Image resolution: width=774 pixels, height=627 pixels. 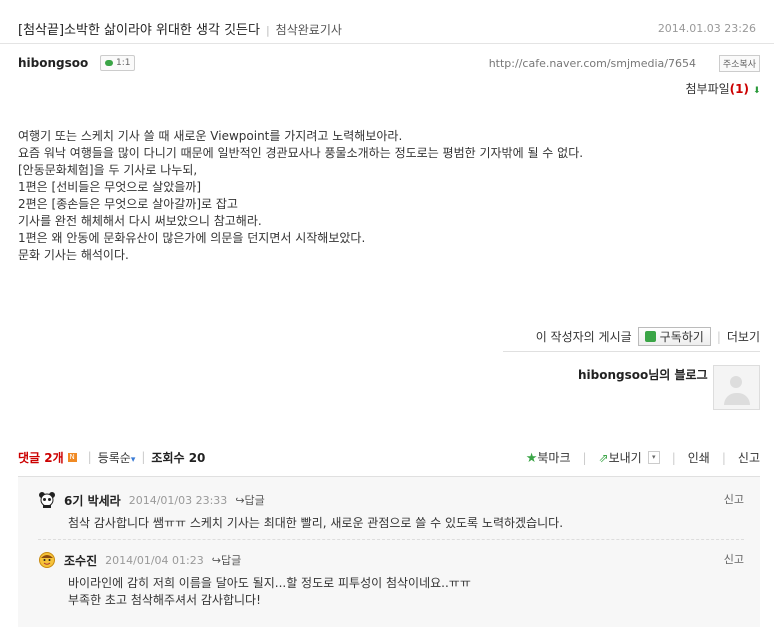 What do you see at coordinates (554, 458) in the screenshot?
I see `bookmark-label: 북마크` at bounding box center [554, 458].